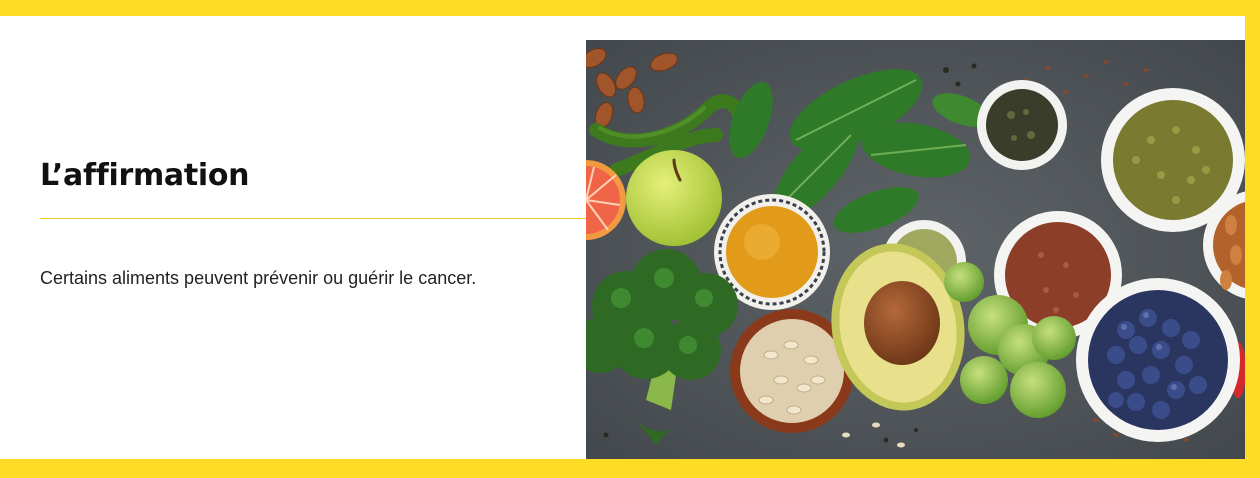  I want to click on frame-bottom-border, so click(630, 468).